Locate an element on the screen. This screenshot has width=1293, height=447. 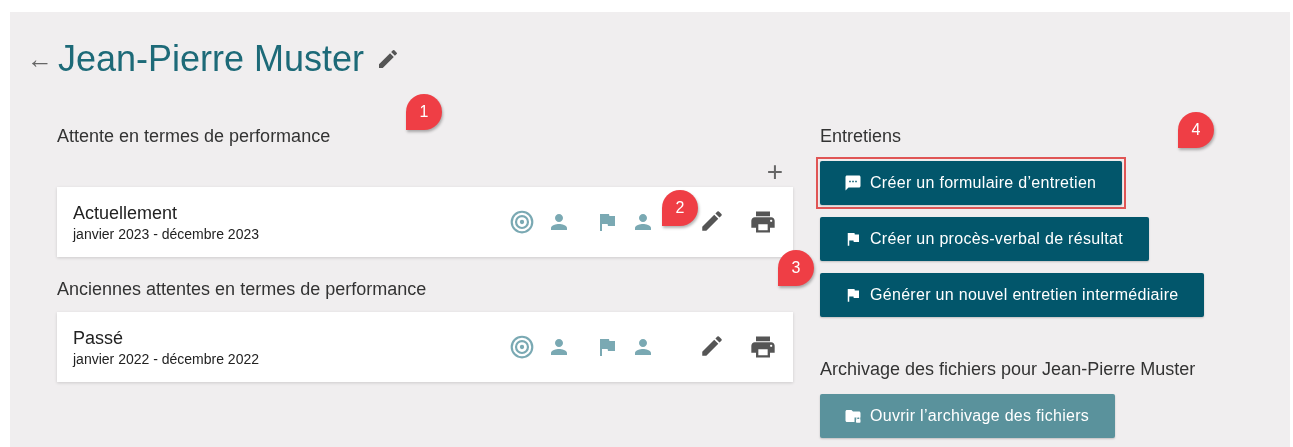
create-button: Générer un nouvel entretien intermédiaire is located at coordinates (1012, 295).